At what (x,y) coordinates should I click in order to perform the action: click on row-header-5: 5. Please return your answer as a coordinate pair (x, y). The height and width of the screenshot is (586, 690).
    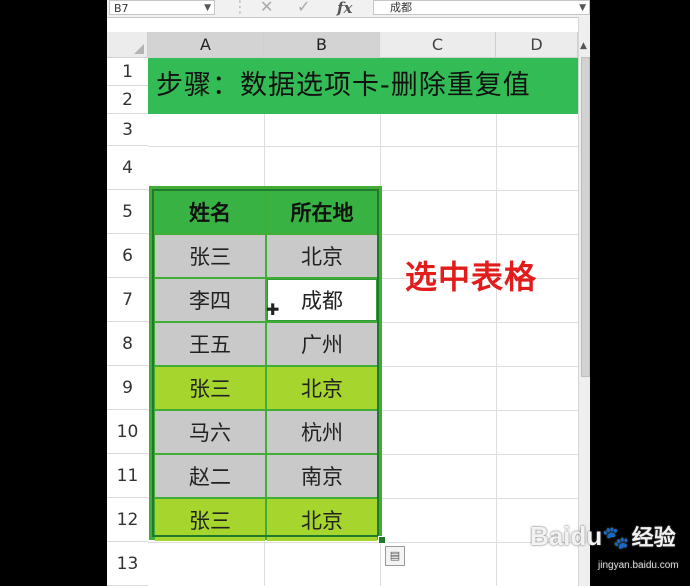
    Looking at the image, I should click on (127, 212).